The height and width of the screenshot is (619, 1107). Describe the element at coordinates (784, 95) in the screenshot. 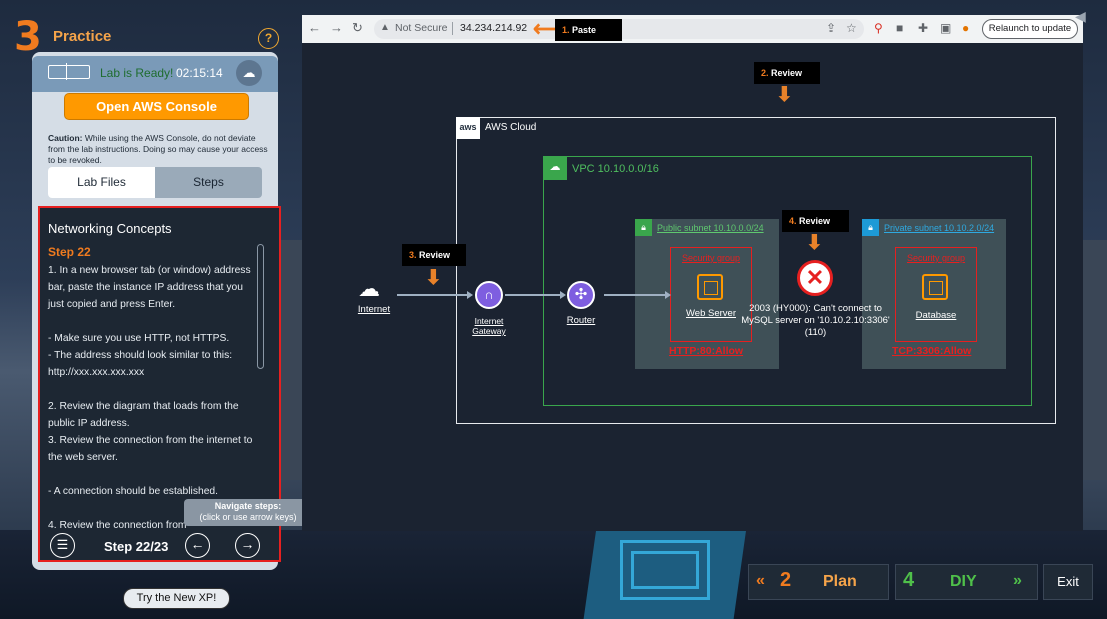

I see `review-arrow-down-icon: ⬇` at that location.